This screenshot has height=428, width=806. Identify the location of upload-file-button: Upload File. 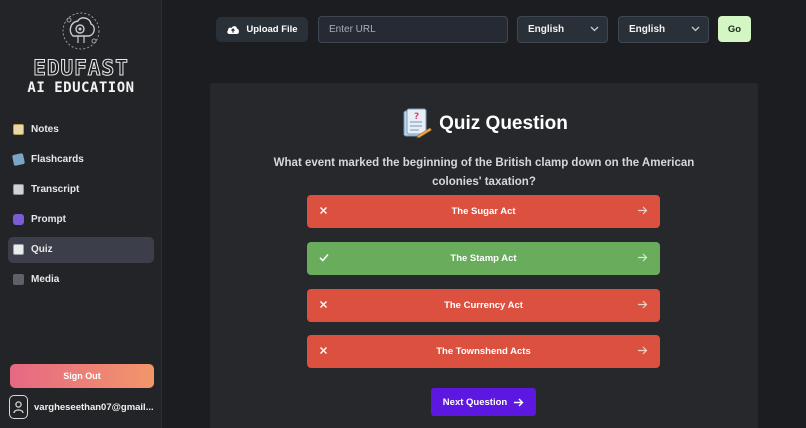
(262, 29).